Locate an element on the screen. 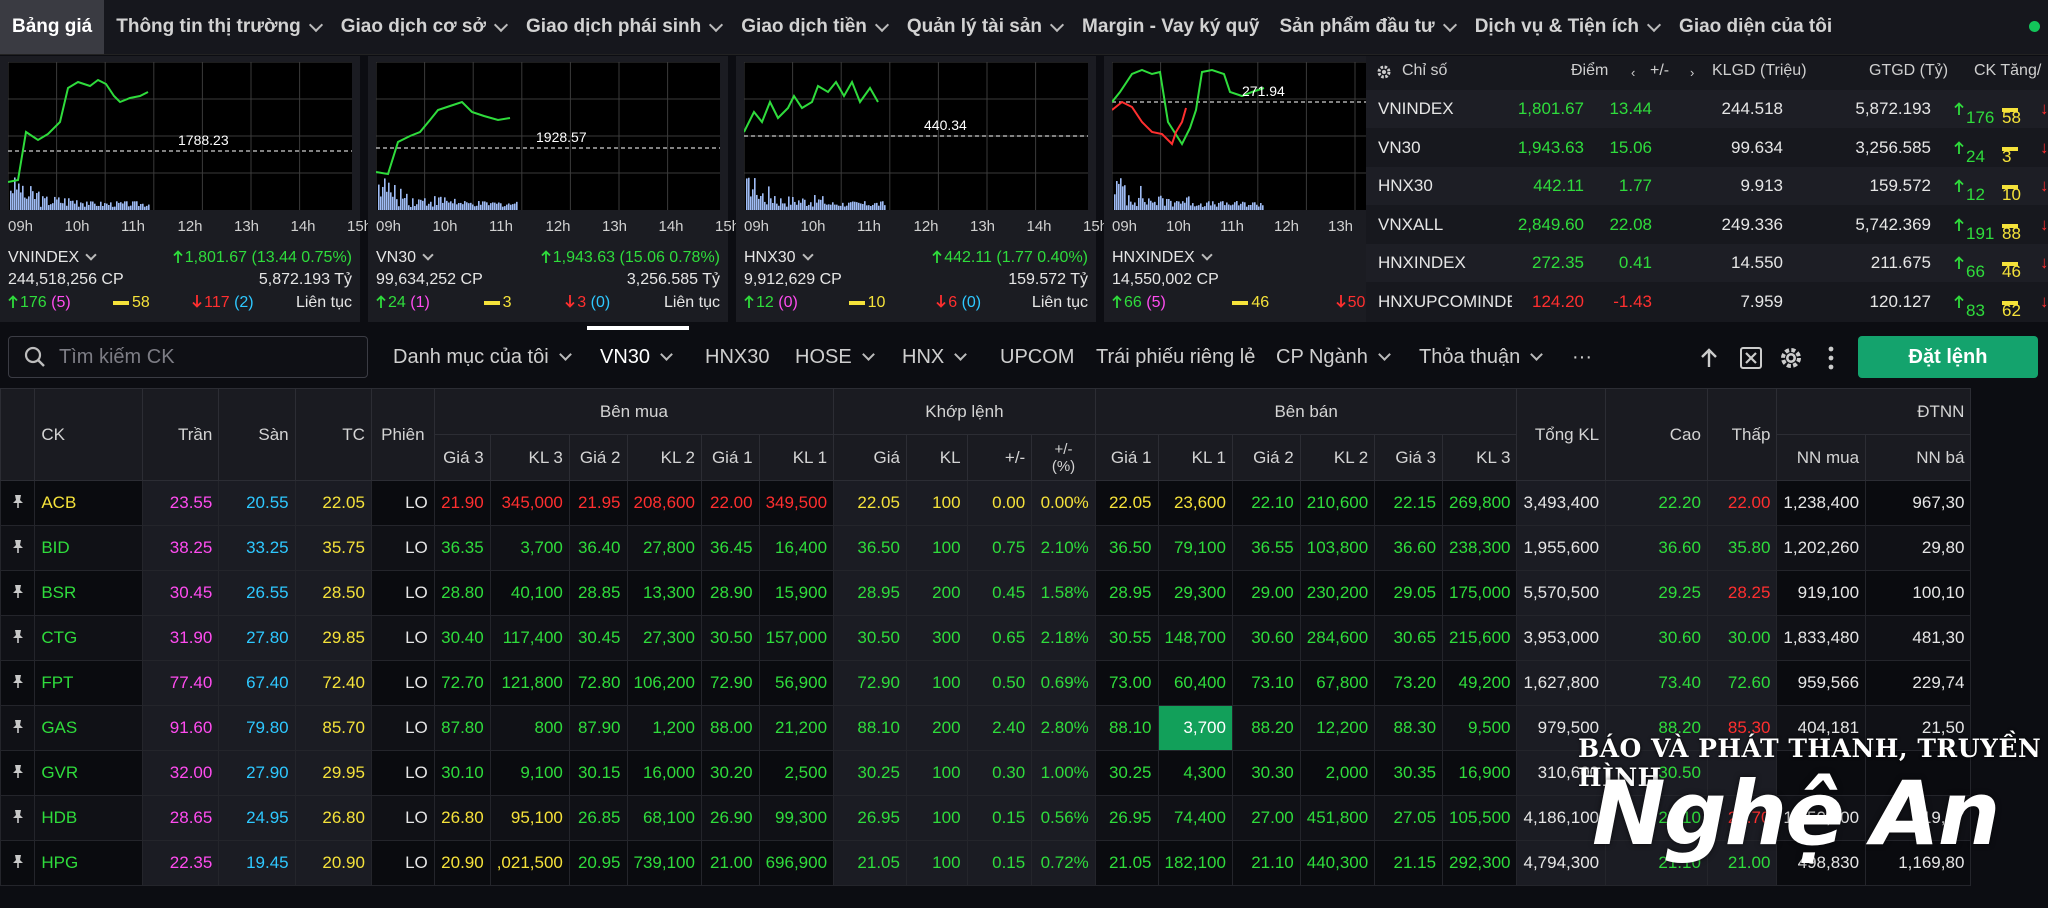 The height and width of the screenshot is (908, 2048). ask-price-1: 21.05 is located at coordinates (1126, 863).